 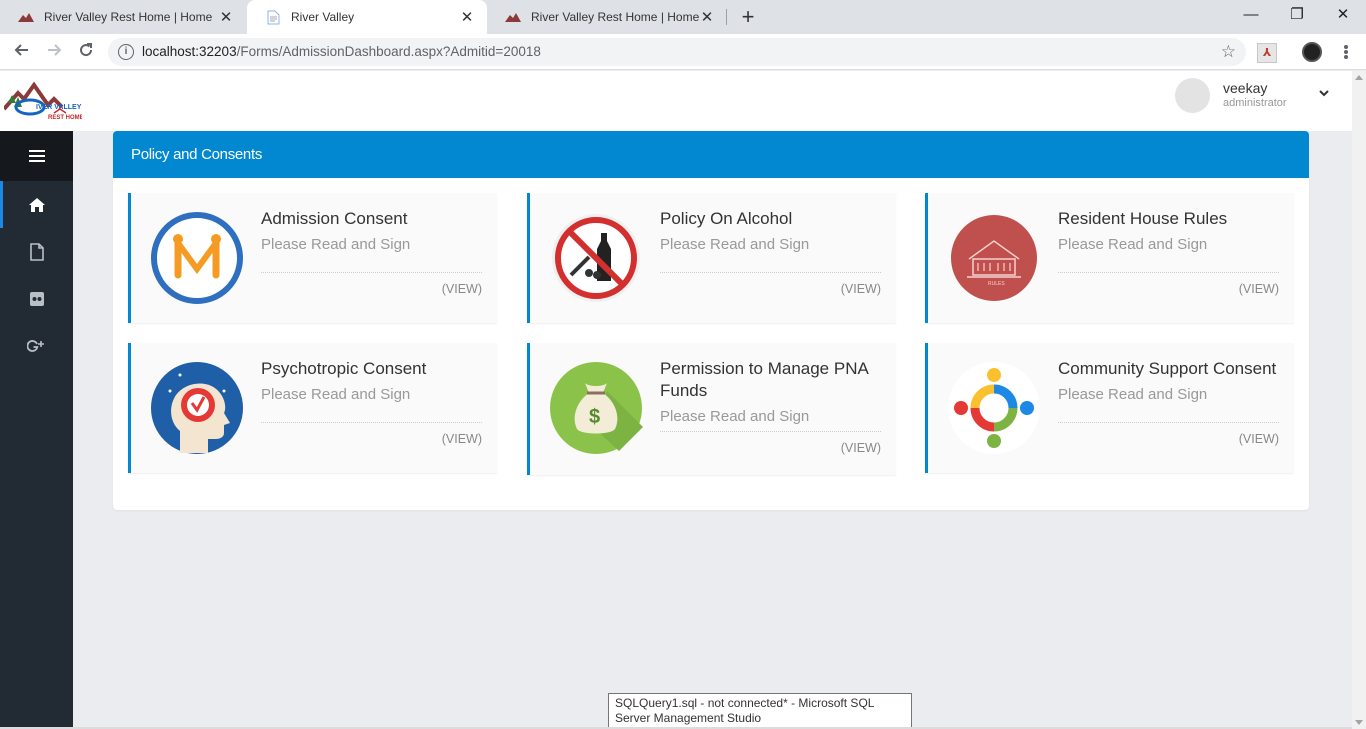 What do you see at coordinates (1346, 52) in the screenshot?
I see `browser-menu-icon` at bounding box center [1346, 52].